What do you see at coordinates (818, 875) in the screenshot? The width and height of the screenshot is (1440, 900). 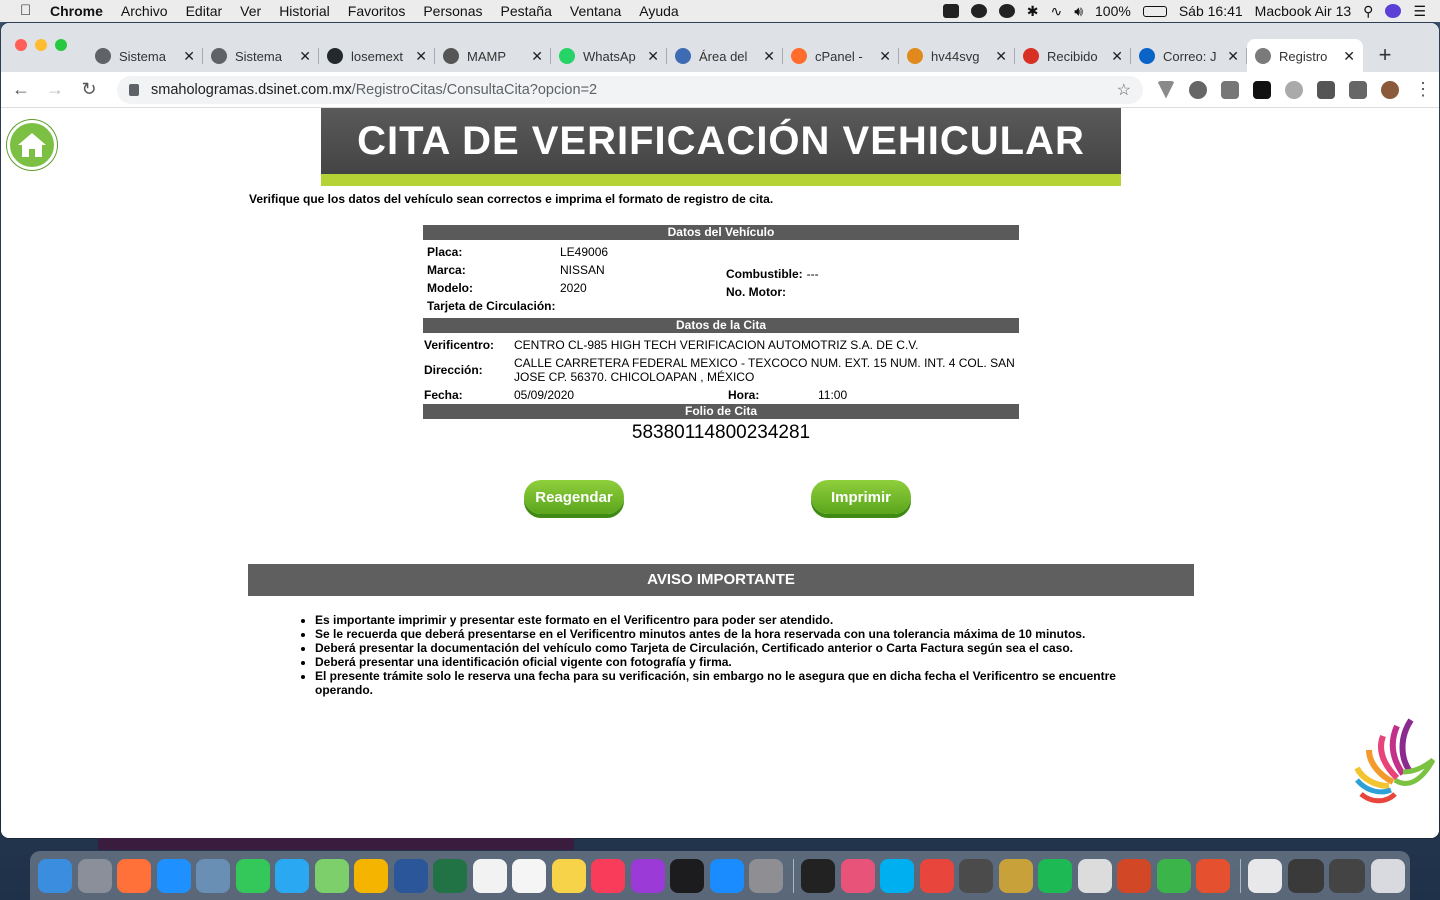 I see `terminal-icon` at bounding box center [818, 875].